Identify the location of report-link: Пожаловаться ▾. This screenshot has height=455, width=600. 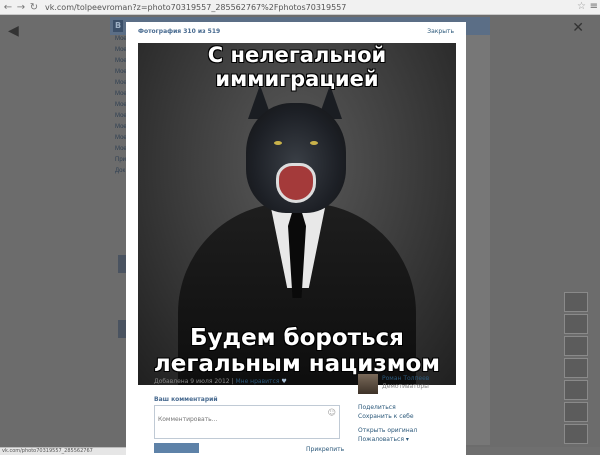
(383, 439).